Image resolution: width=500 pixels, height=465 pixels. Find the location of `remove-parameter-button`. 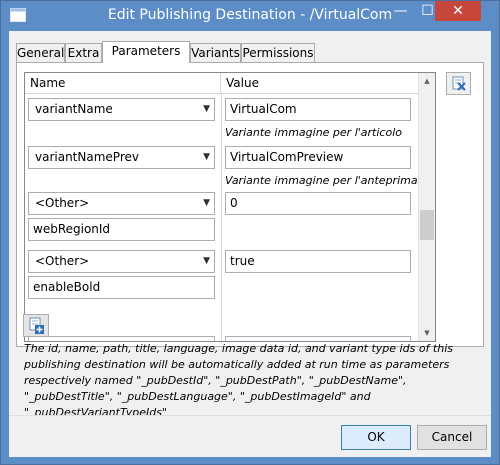

remove-parameter-button is located at coordinates (458, 83).